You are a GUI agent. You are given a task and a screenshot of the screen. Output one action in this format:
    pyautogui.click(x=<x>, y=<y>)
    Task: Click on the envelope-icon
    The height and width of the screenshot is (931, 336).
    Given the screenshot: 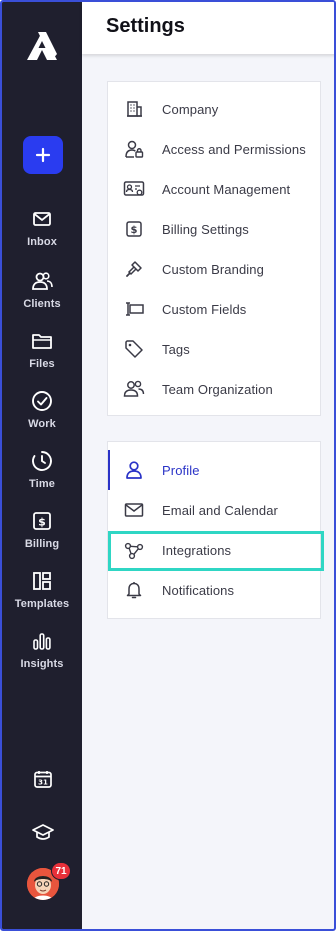 What is the action you would take?
    pyautogui.click(x=134, y=510)
    